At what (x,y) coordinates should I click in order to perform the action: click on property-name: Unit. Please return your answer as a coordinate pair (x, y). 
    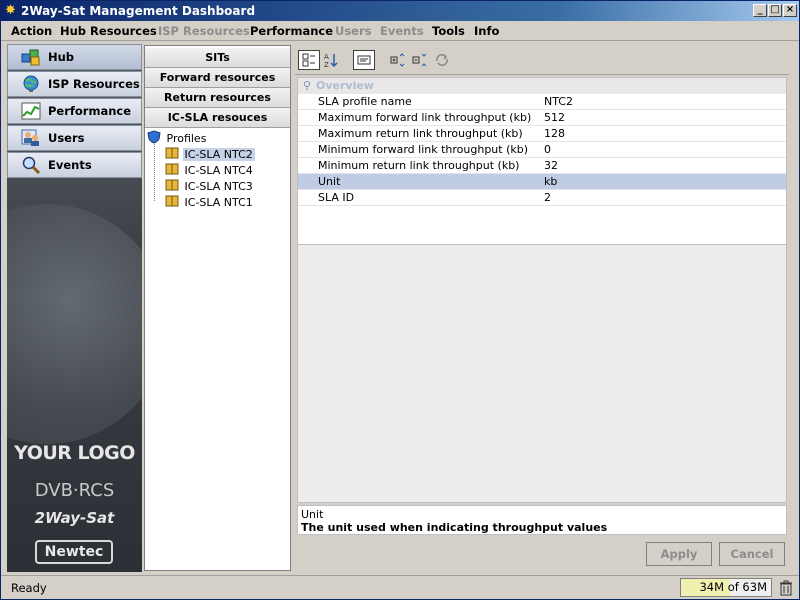
    Looking at the image, I should click on (329, 181).